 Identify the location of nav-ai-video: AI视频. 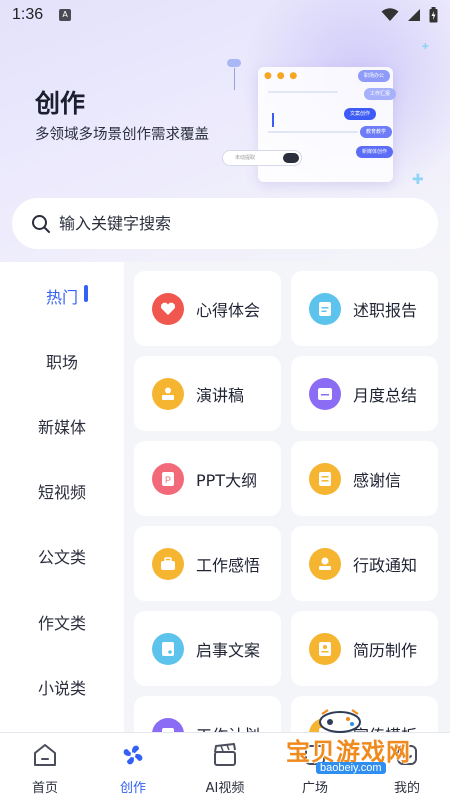
(225, 766).